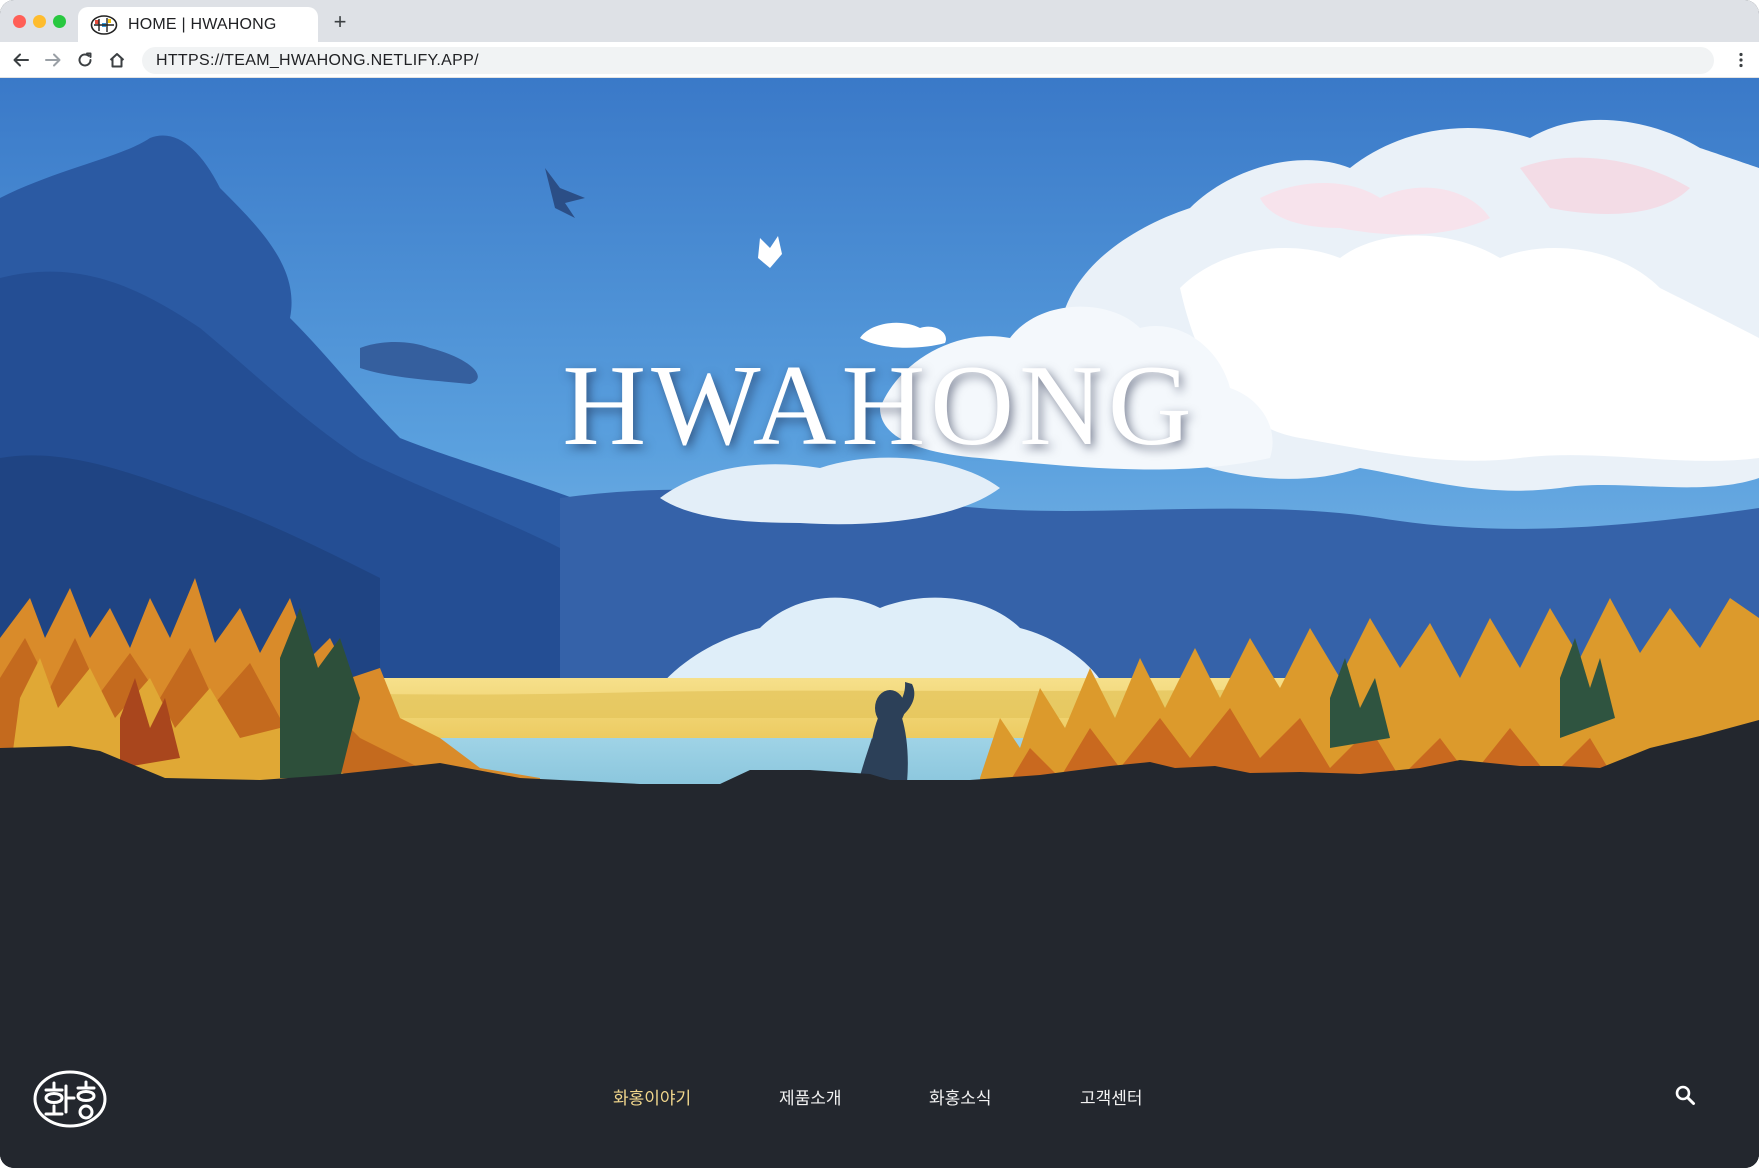 The image size is (1759, 1168). Describe the element at coordinates (879, 406) in the screenshot. I see `hero-title: HWAHONG` at that location.